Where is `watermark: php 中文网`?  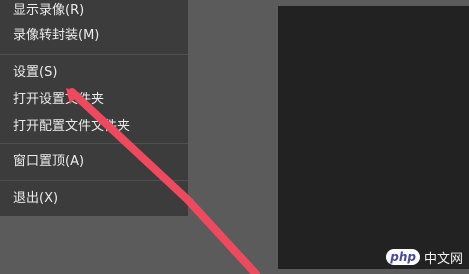 watermark: php 中文网 is located at coordinates (424, 257).